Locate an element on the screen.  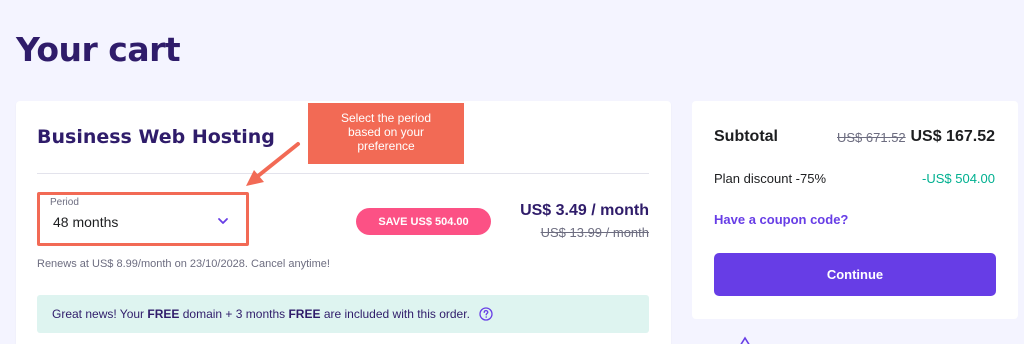
discount-amount: -US$ 504.00 is located at coordinates (958, 178).